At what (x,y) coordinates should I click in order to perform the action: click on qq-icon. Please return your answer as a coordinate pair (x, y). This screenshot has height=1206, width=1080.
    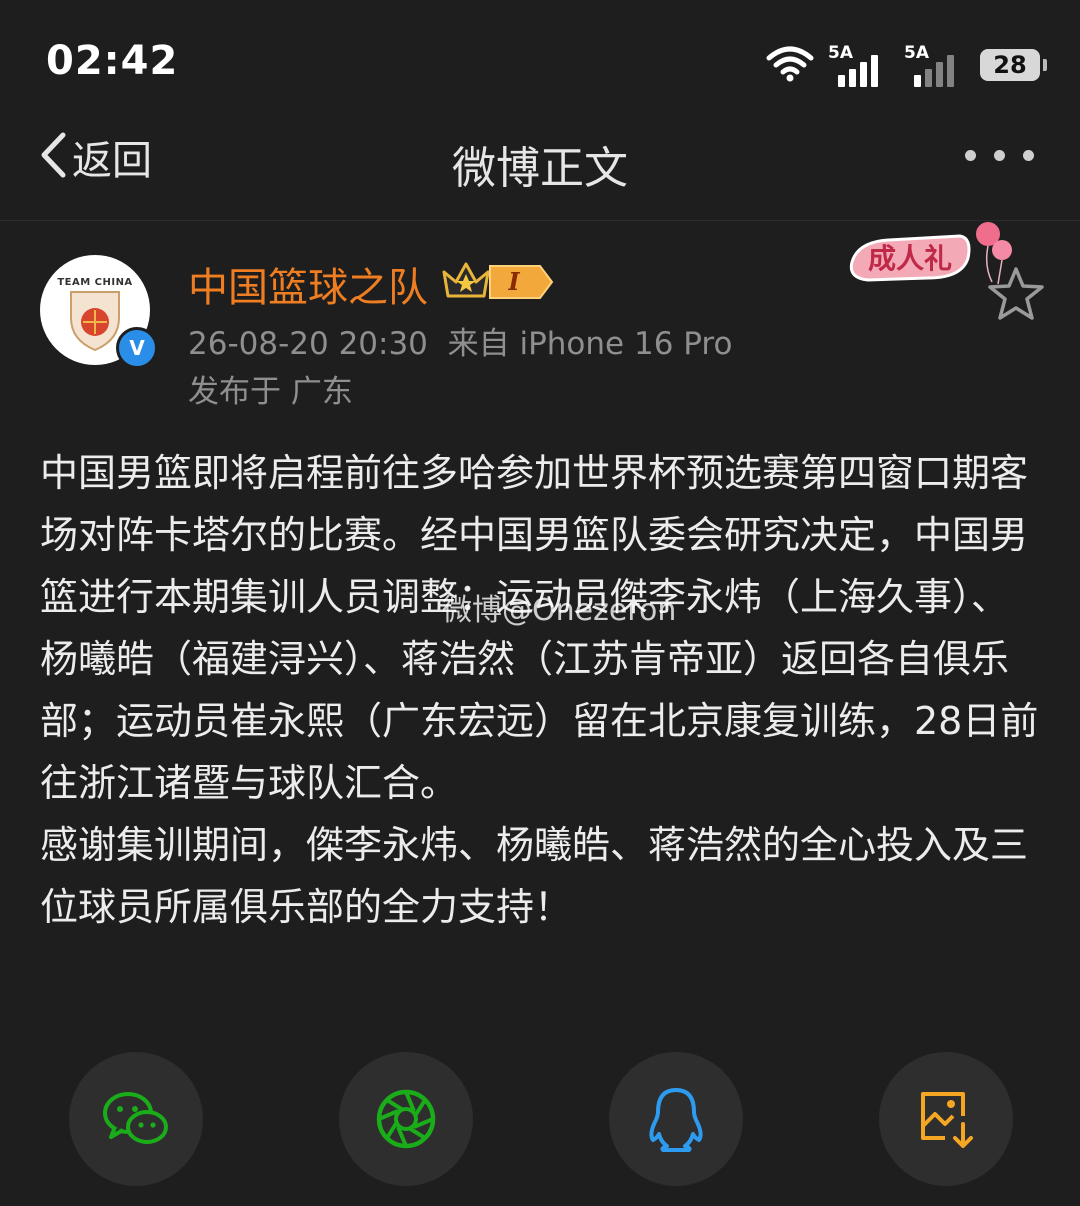
    Looking at the image, I should click on (676, 1120).